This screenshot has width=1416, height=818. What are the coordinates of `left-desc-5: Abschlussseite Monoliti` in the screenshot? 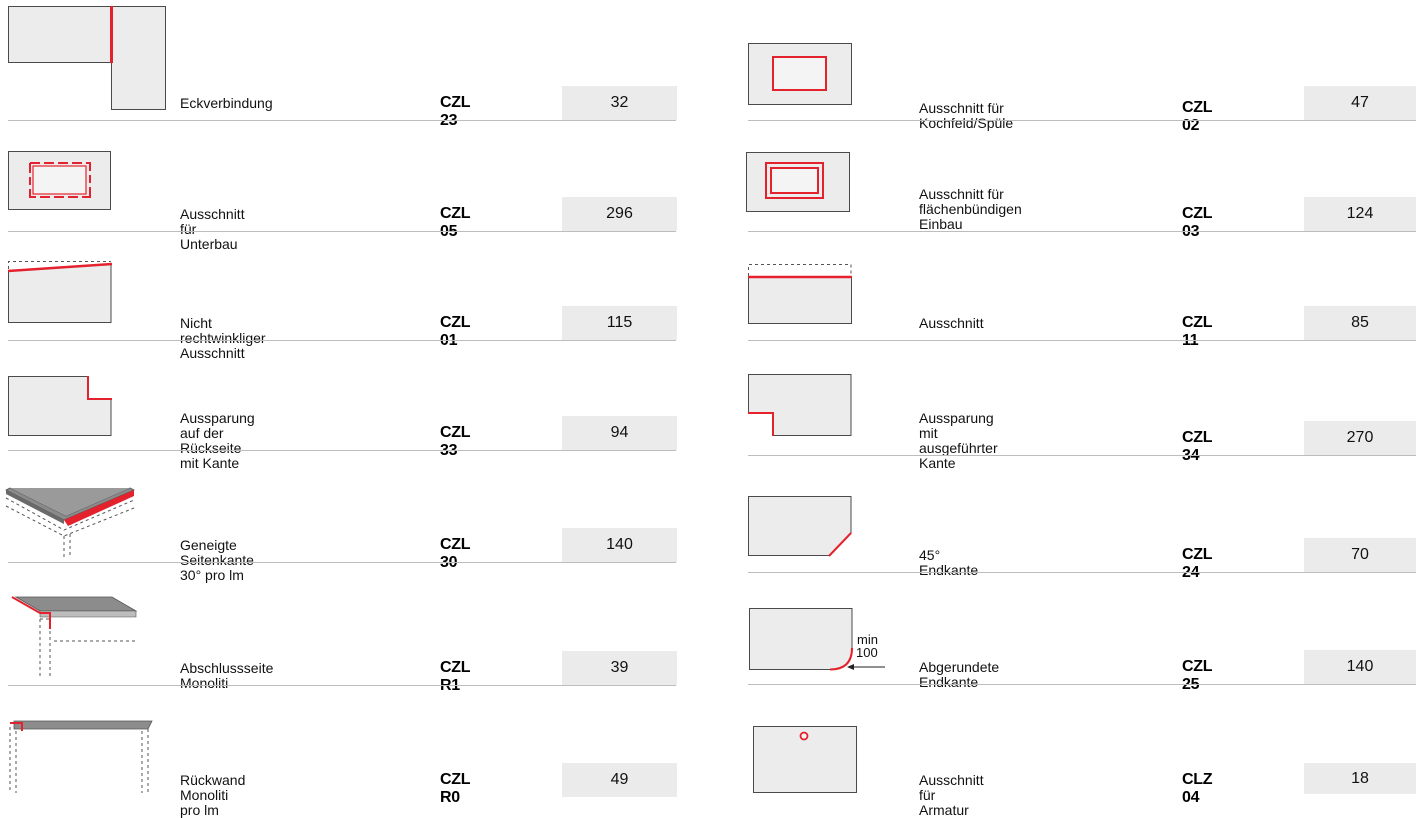 It's located at (227, 675).